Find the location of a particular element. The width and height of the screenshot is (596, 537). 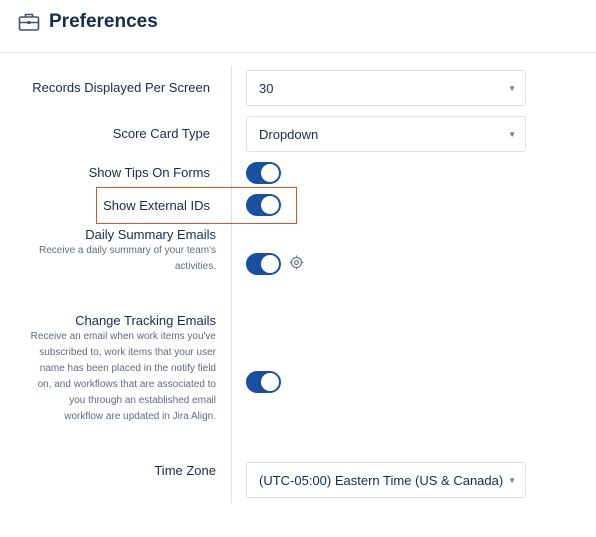

description-line: workflow are updated in Jira Align. is located at coordinates (140, 416).